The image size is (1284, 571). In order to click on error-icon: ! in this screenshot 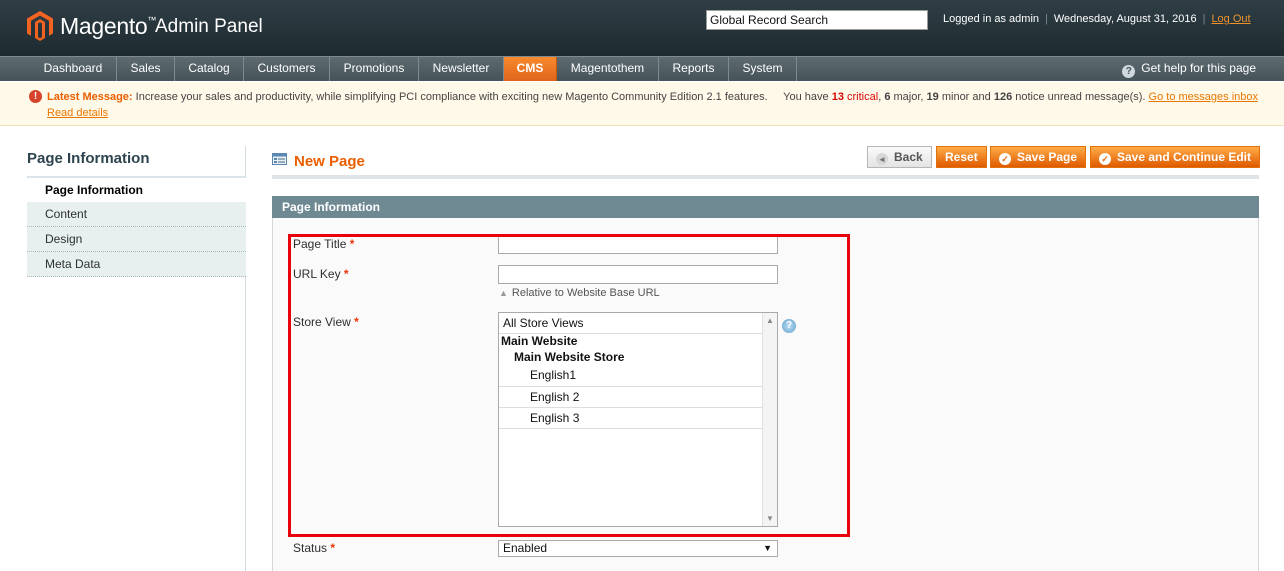, I will do `click(35, 96)`.